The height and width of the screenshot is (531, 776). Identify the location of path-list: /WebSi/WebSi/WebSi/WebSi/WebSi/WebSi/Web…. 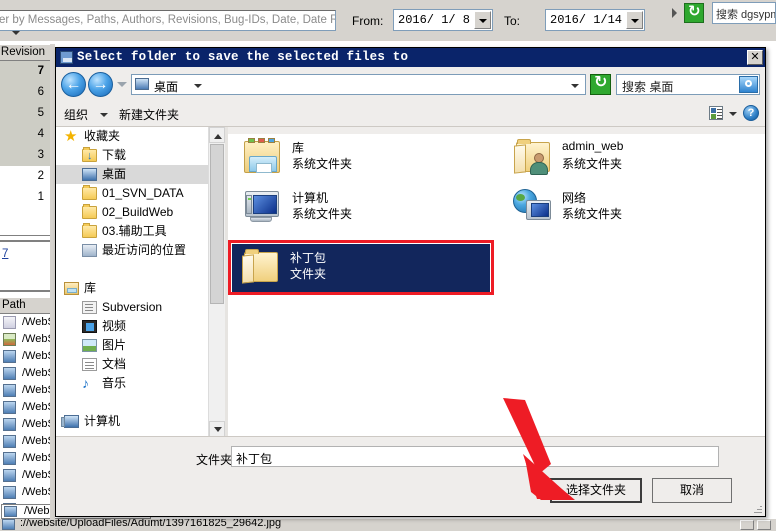
(25, 416).